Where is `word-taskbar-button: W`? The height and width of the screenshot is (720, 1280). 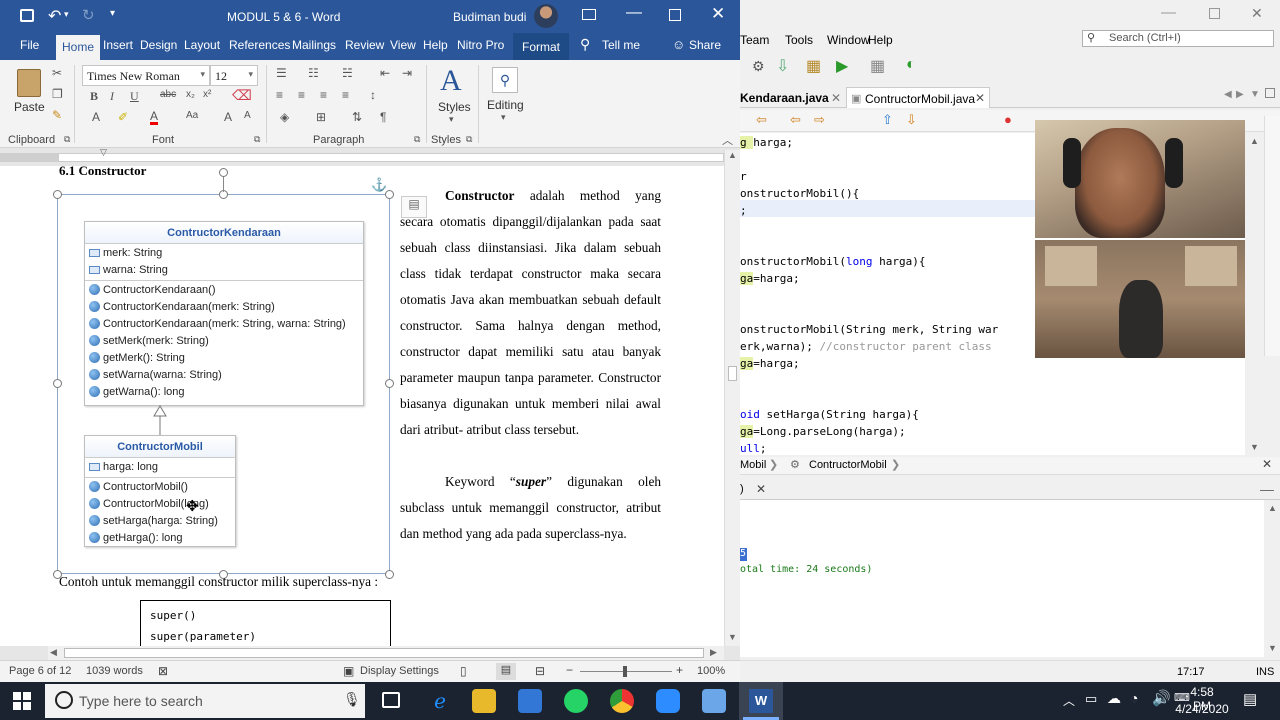 word-taskbar-button: W is located at coordinates (761, 701).